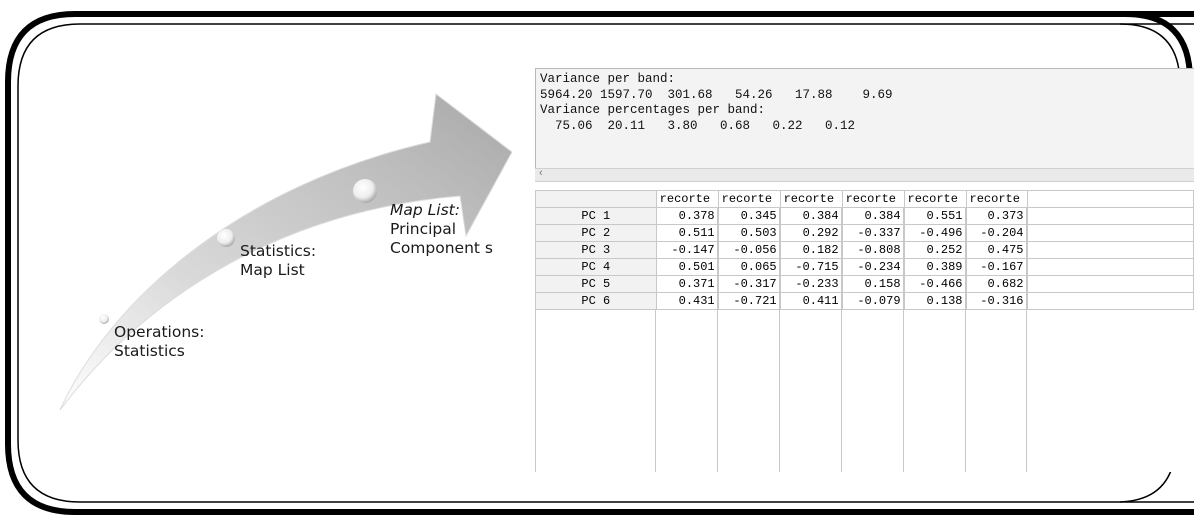 The height and width of the screenshot is (520, 1194). What do you see at coordinates (811, 267) in the screenshot?
I see `table-cell: -0.715` at bounding box center [811, 267].